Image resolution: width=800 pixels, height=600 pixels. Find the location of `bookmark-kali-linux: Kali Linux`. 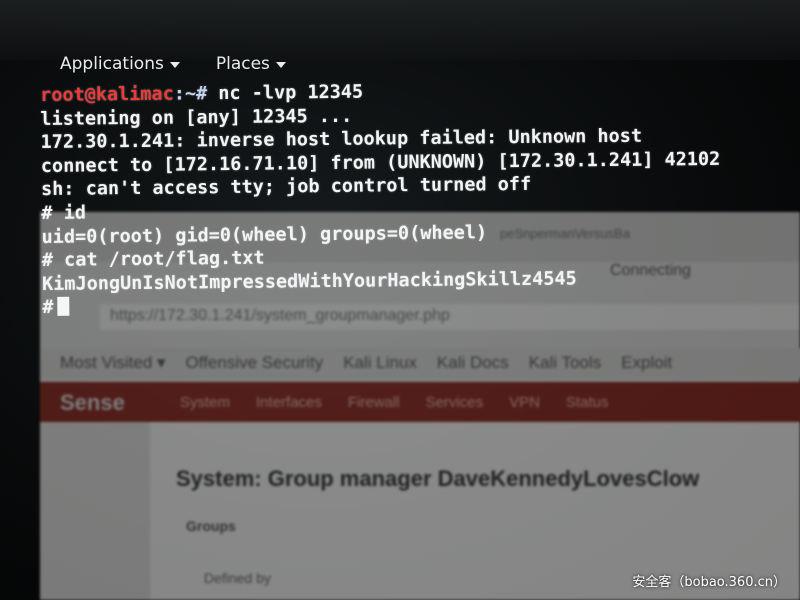

bookmark-kali-linux: Kali Linux is located at coordinates (380, 363).